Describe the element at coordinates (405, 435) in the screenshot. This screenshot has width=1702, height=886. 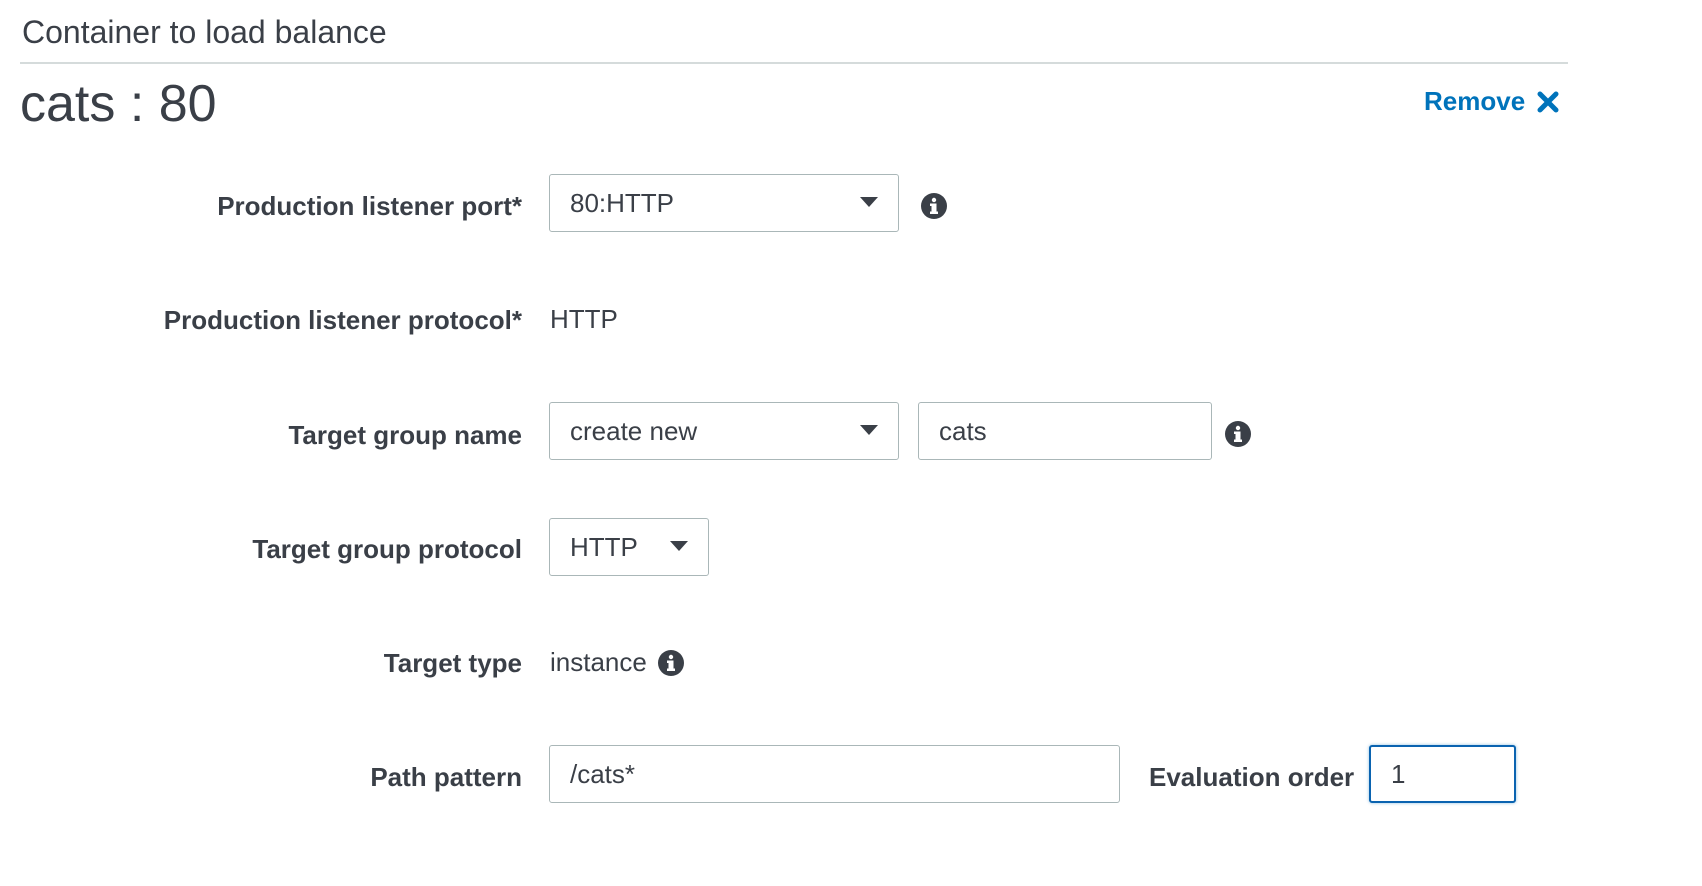
I see `target-group-name-label: Target group name` at that location.